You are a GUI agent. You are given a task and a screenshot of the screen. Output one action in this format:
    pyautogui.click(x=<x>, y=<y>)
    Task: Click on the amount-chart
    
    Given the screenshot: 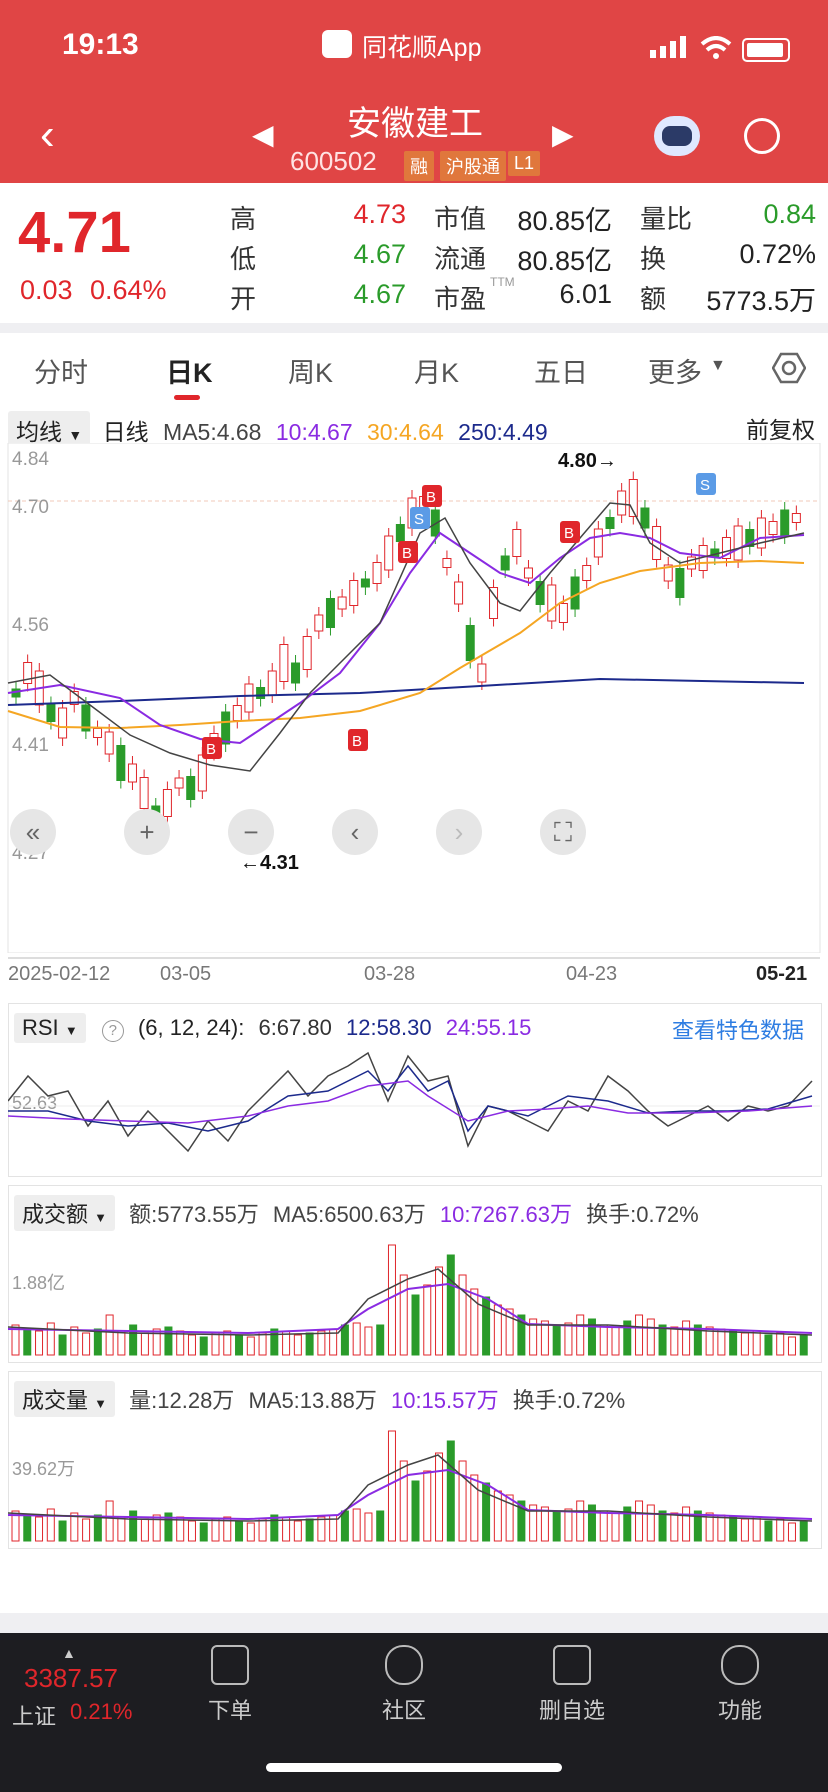 What is the action you would take?
    pyautogui.click(x=410, y=1300)
    